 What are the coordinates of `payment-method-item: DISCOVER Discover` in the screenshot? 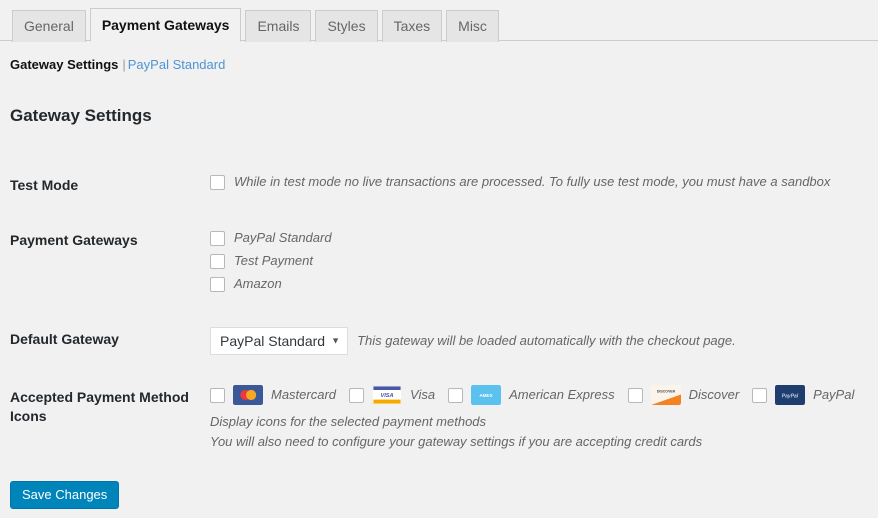 It's located at (683, 395).